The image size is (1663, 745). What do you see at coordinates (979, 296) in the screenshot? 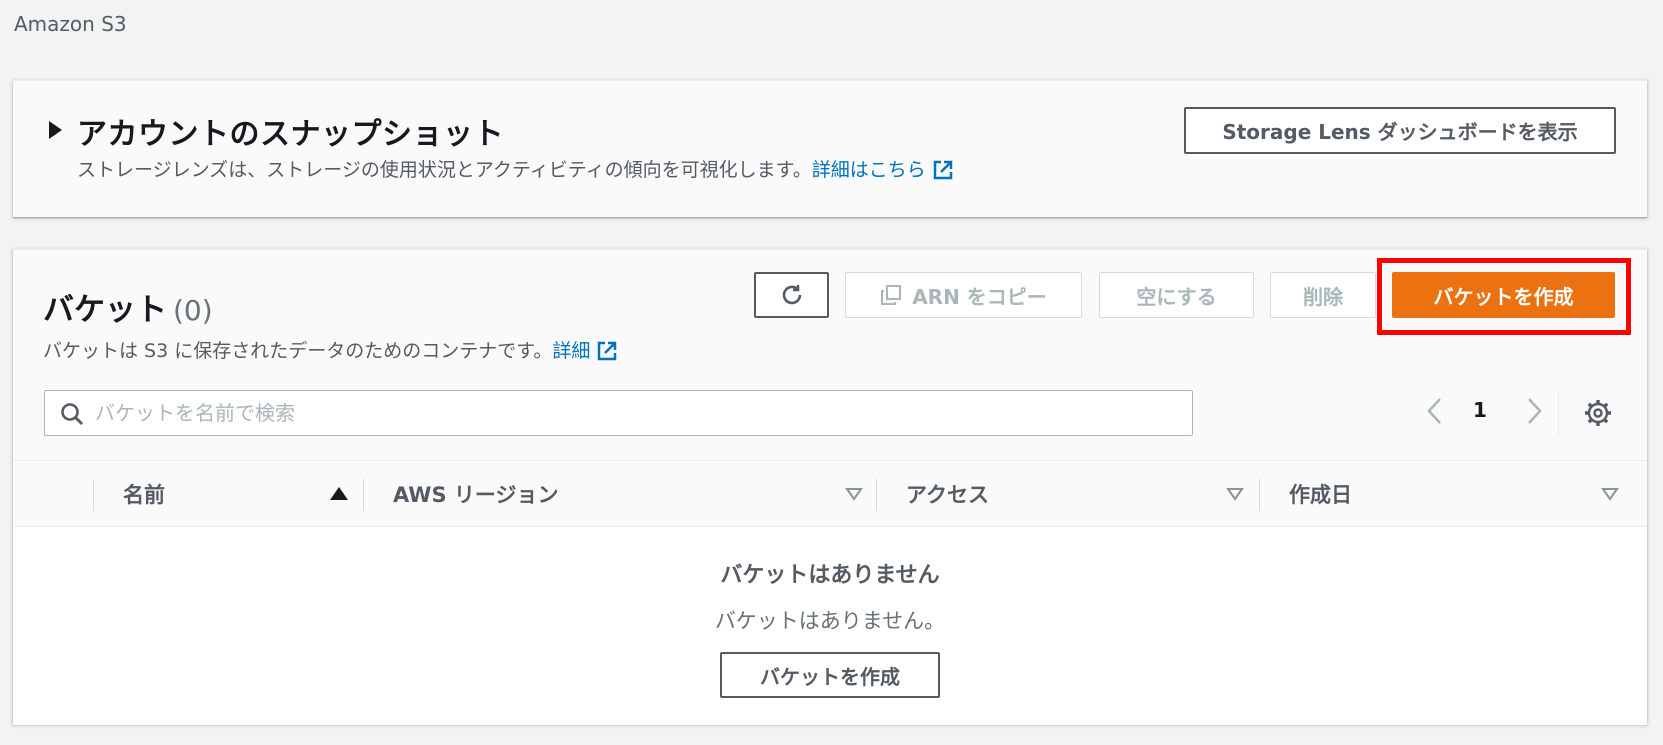
I see `copy-arn-label: ARN をコピー` at bounding box center [979, 296].